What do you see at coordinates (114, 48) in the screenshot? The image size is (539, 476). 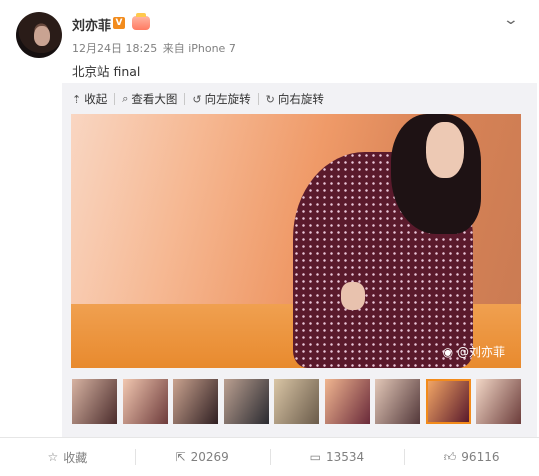 I see `post-time: 12月24日 18:25` at bounding box center [114, 48].